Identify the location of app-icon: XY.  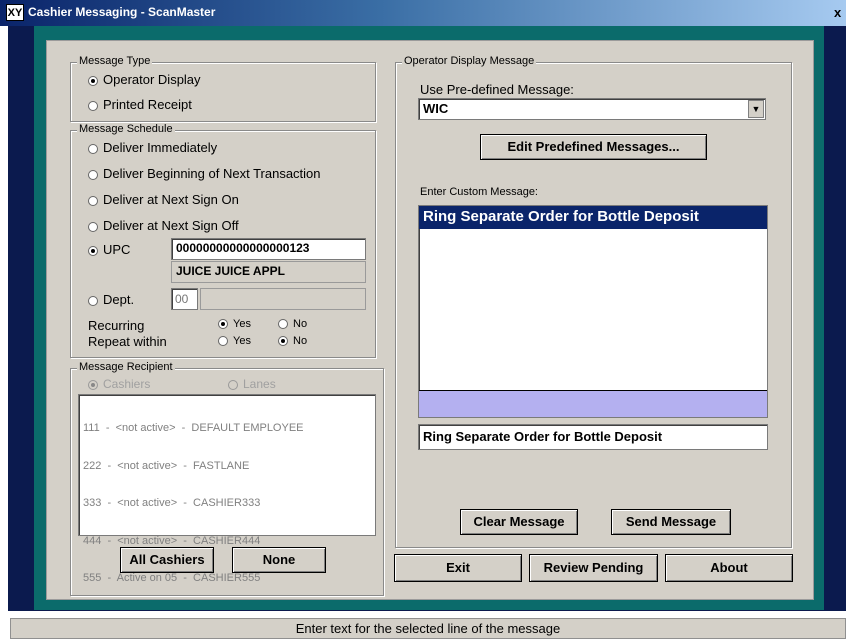
(15, 12).